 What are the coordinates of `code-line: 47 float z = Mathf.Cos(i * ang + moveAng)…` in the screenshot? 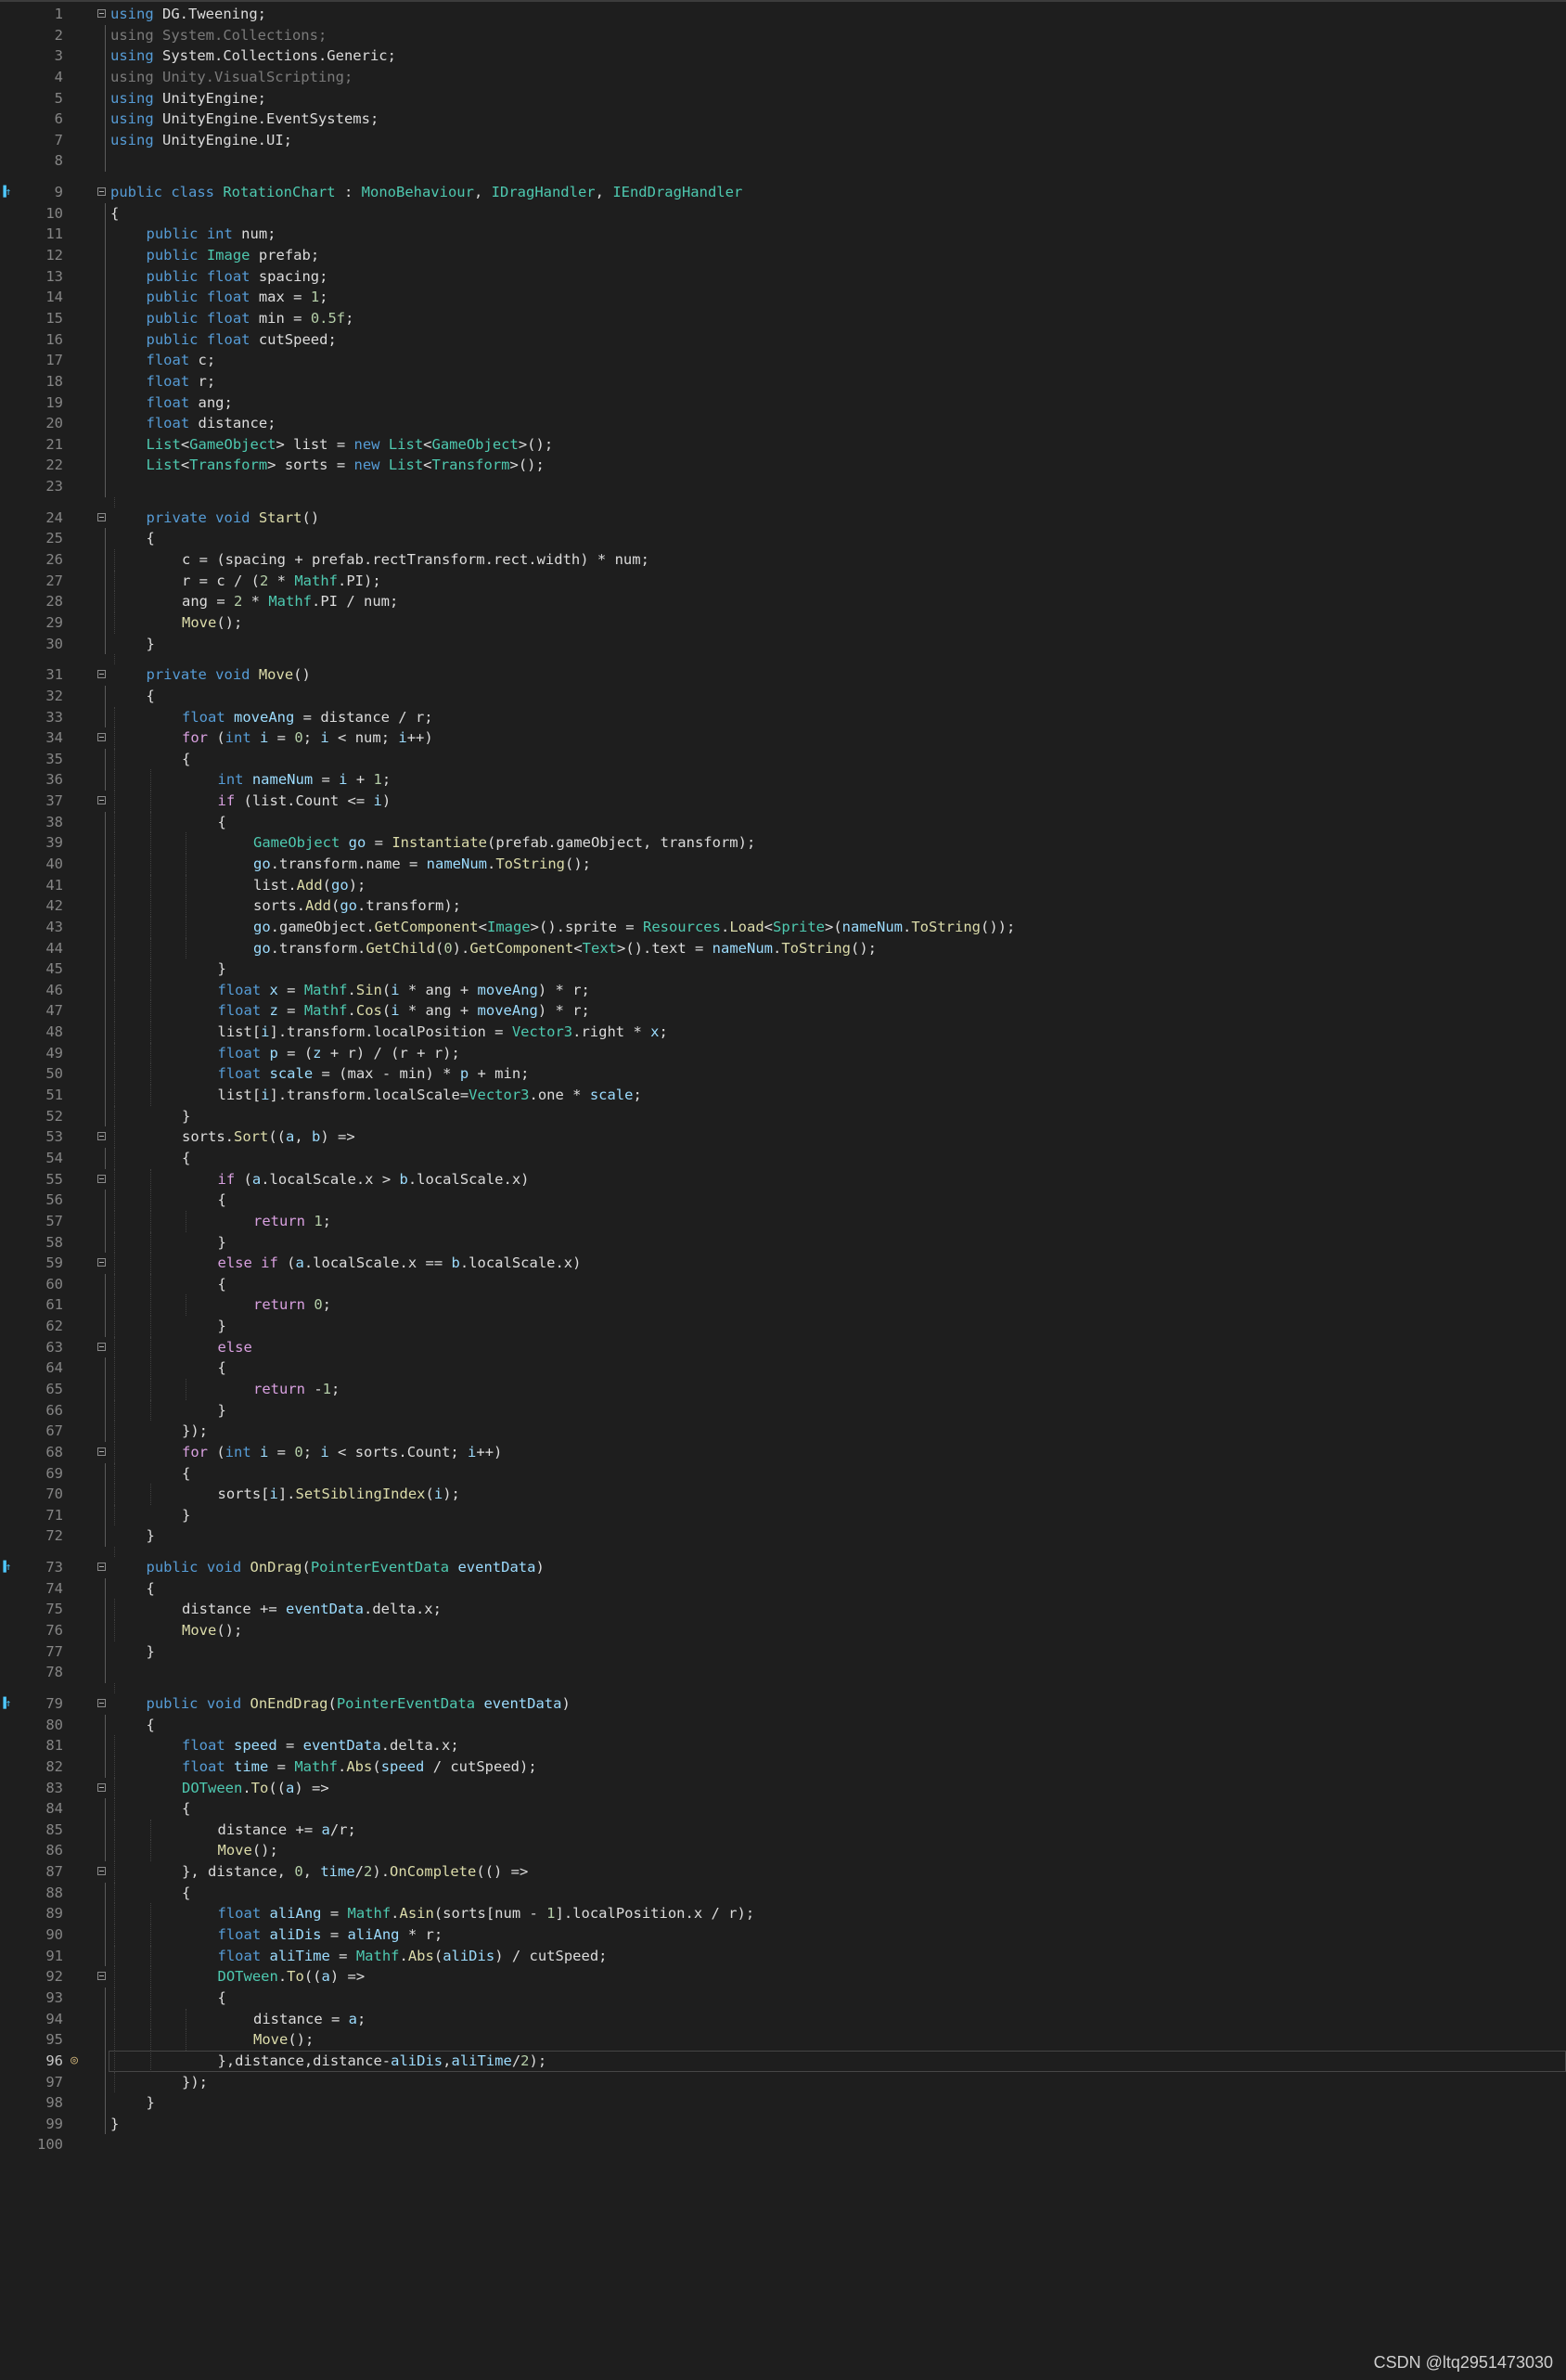 It's located at (783, 1011).